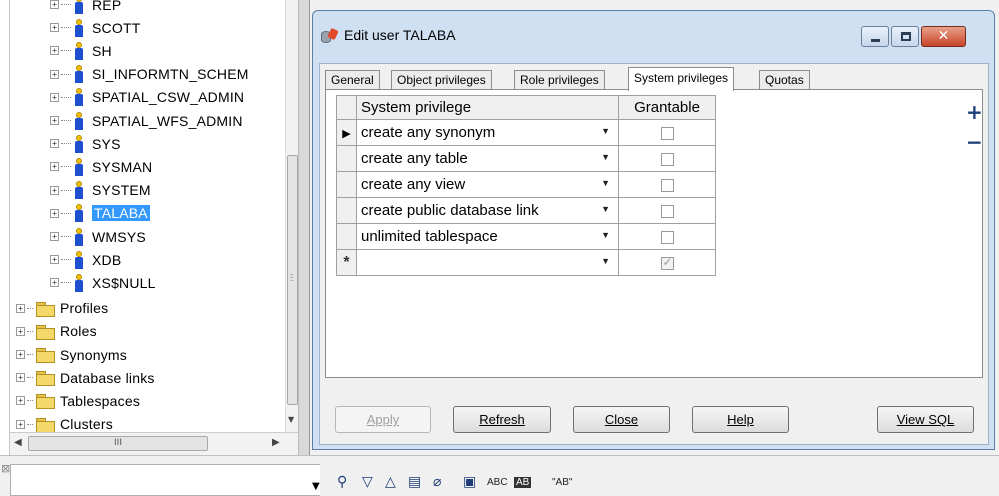  What do you see at coordinates (291, 419) in the screenshot?
I see `scroll-down-arrow-icon: ▼` at bounding box center [291, 419].